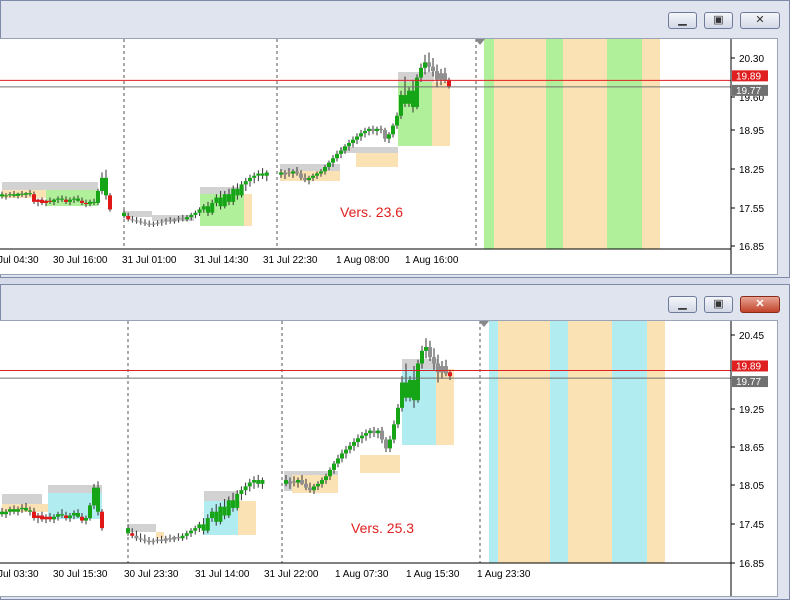 This screenshot has width=790, height=600. What do you see at coordinates (371, 212) in the screenshot?
I see `version-label: Vers. 23.6` at bounding box center [371, 212].